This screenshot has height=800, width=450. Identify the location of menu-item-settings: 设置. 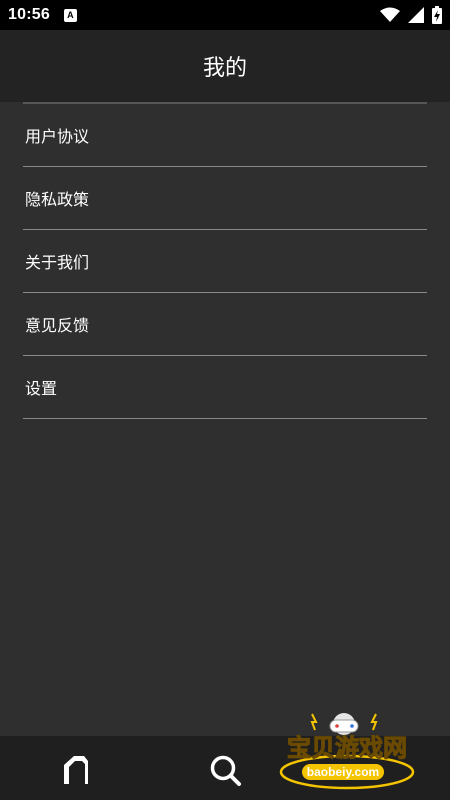
(225, 387).